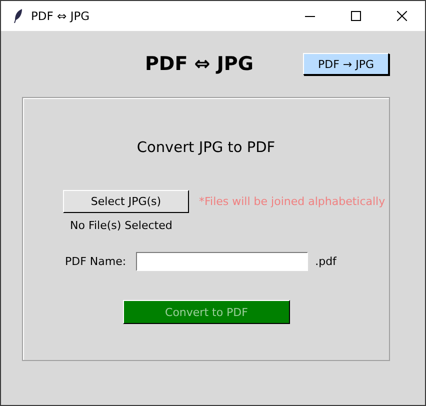 This screenshot has width=426, height=406. Describe the element at coordinates (18, 16) in the screenshot. I see `feather-icon` at that location.